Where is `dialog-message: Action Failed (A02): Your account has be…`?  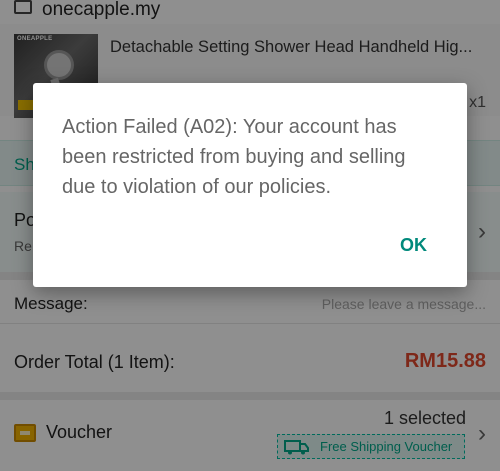
dialog-message: Action Failed (A02): Your account has be… is located at coordinates (234, 157).